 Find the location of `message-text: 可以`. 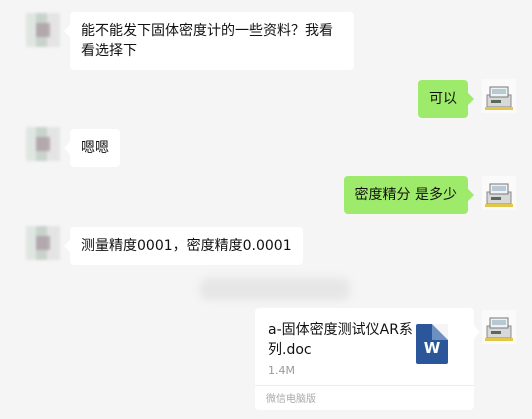

message-text: 可以 is located at coordinates (443, 99).